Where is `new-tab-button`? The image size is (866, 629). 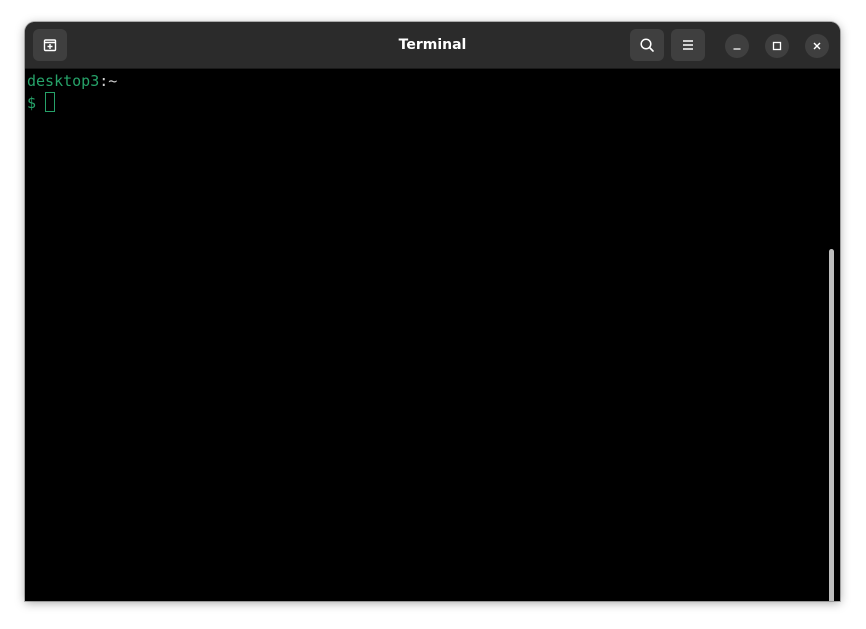
new-tab-button is located at coordinates (50, 45).